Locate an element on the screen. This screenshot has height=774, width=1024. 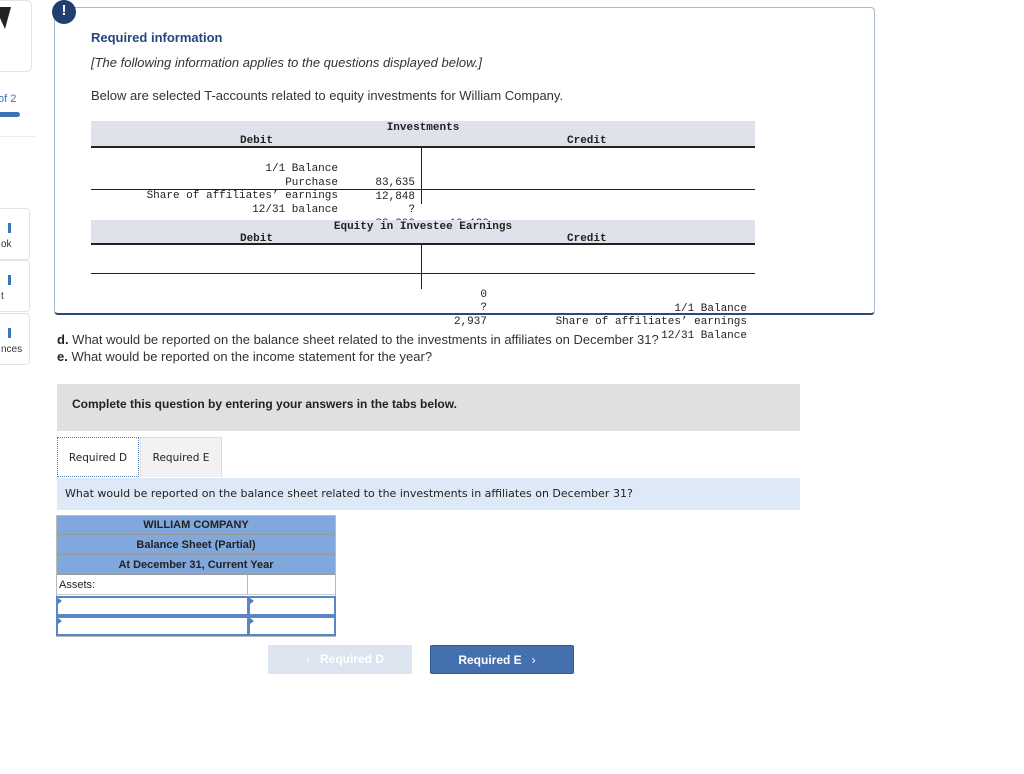
debit-value: ? is located at coordinates (411, 210).